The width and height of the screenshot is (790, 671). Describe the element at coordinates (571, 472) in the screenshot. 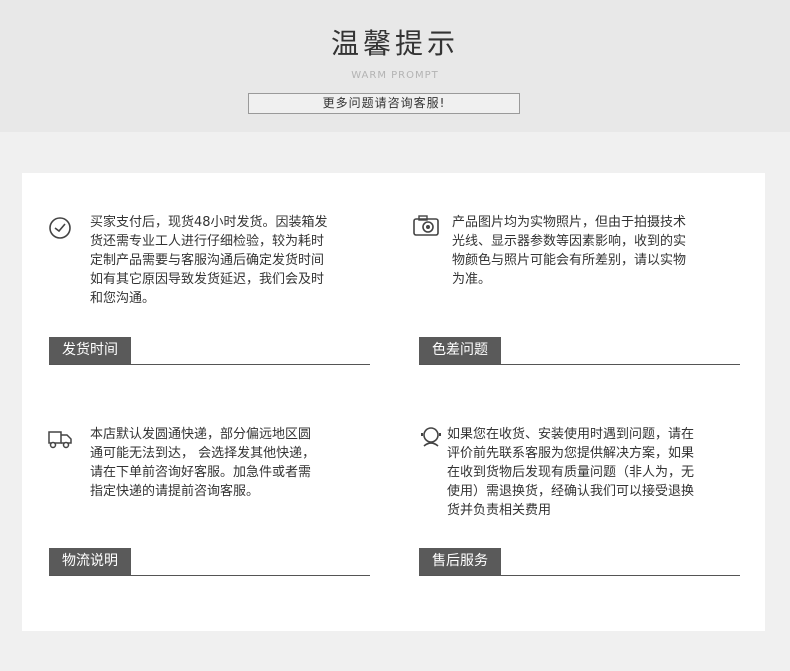

I see `text-line: 在收到货物后发现有质量问题（非人为，无` at that location.